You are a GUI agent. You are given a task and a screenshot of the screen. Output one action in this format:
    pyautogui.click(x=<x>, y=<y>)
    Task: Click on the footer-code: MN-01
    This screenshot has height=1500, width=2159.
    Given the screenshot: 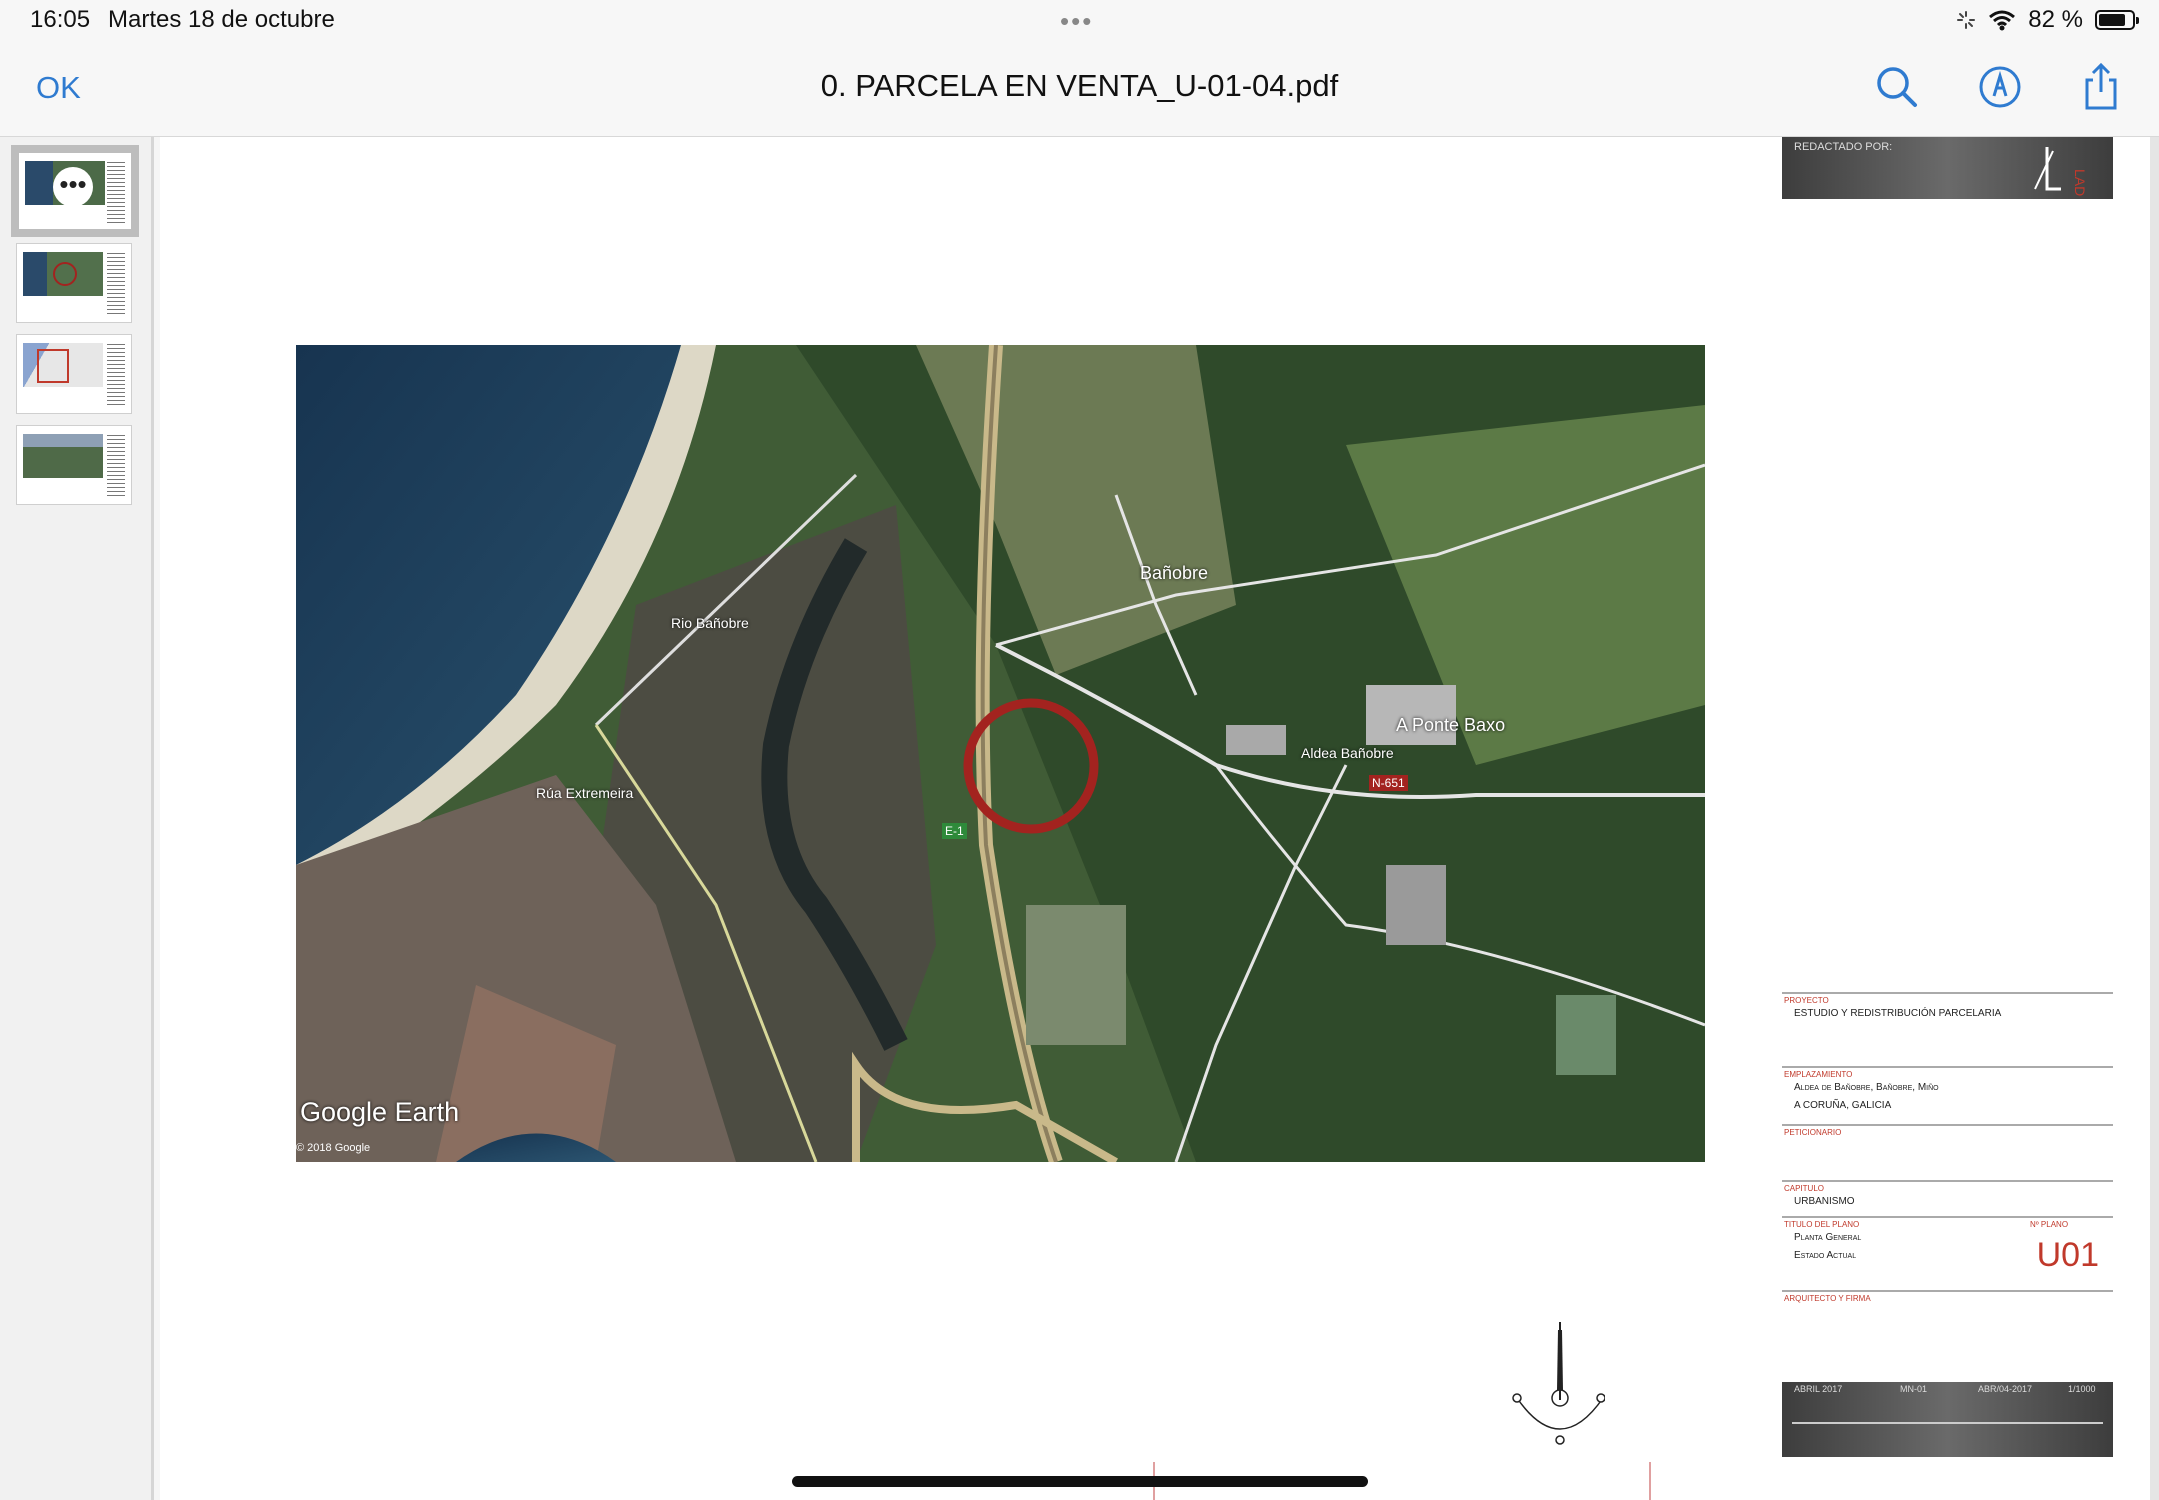 What is the action you would take?
    pyautogui.click(x=1914, y=1389)
    